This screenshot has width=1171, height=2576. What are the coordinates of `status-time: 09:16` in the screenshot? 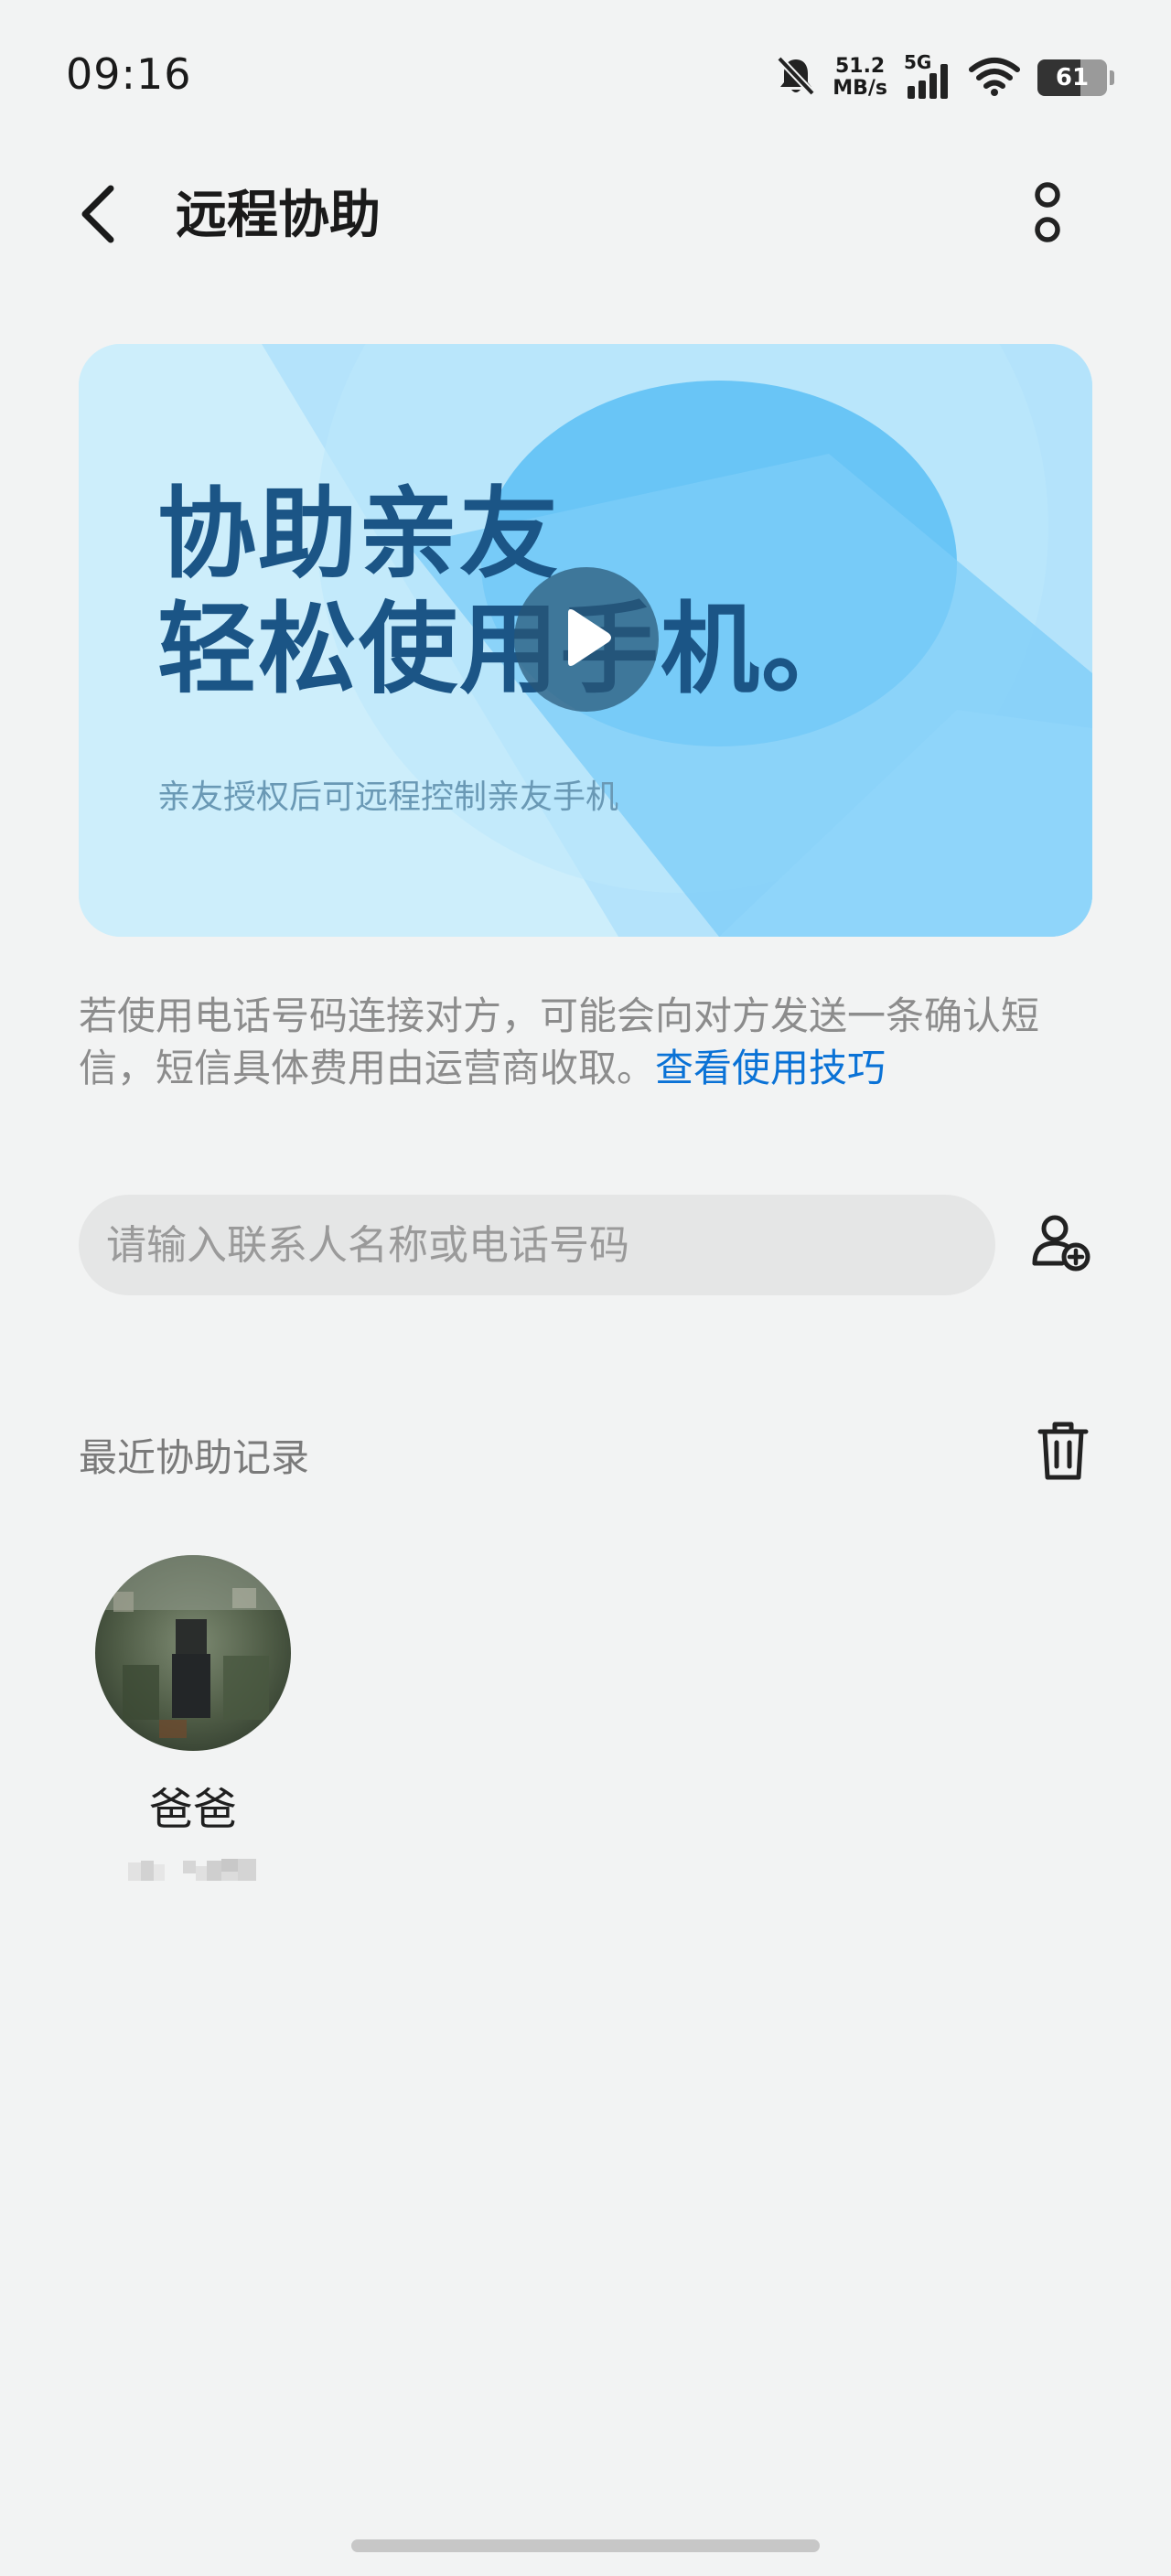 It's located at (129, 74).